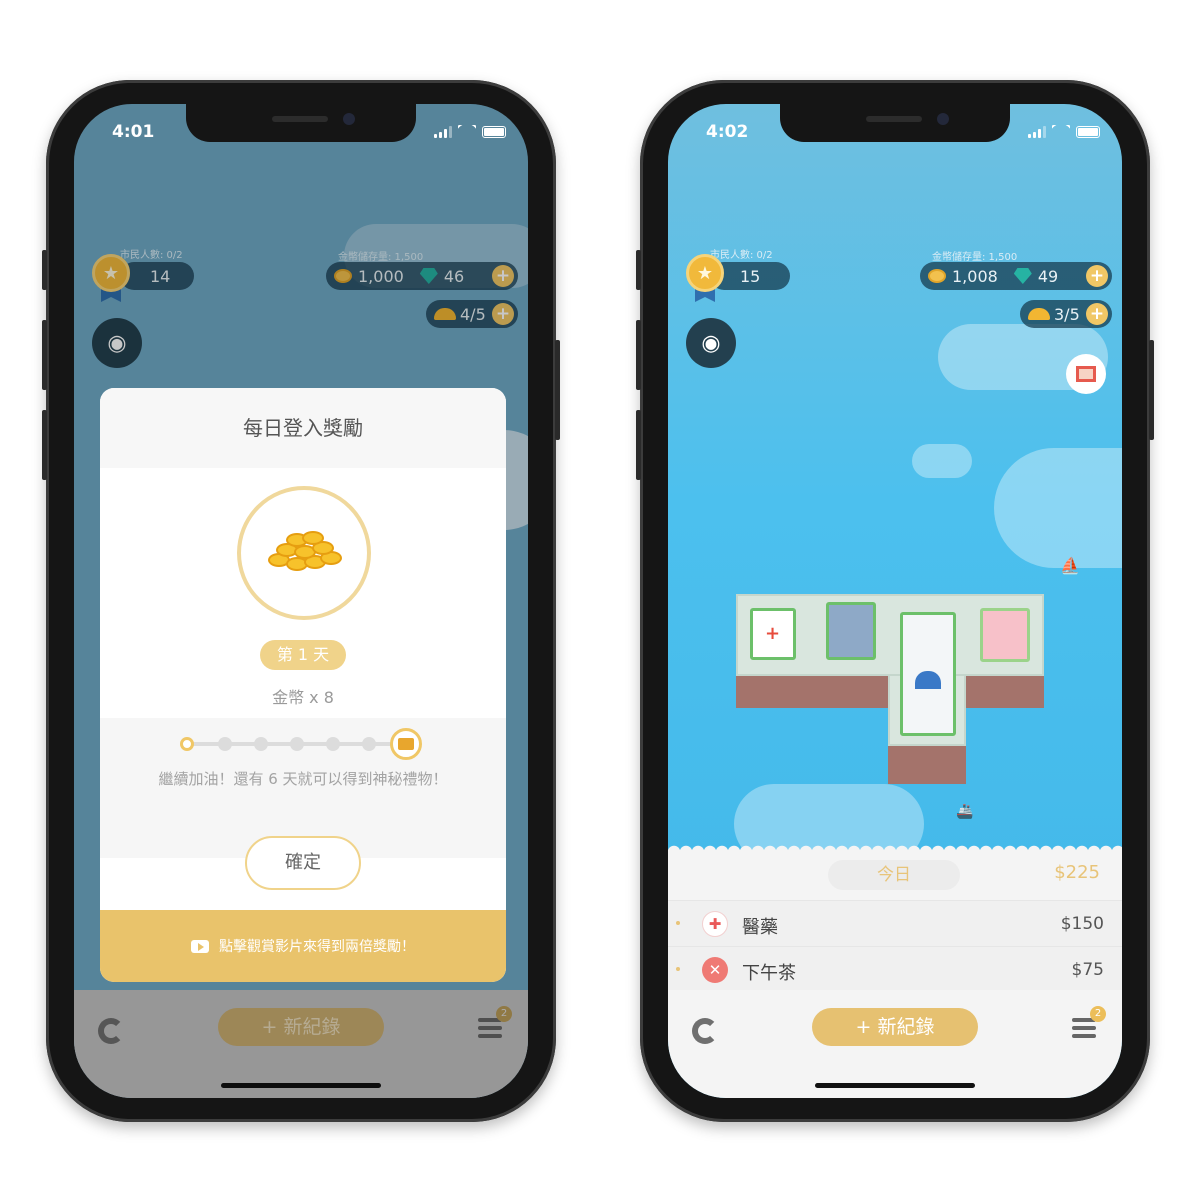 The height and width of the screenshot is (1200, 1200). Describe the element at coordinates (750, 276) in the screenshot. I see `level-value: 15` at that location.